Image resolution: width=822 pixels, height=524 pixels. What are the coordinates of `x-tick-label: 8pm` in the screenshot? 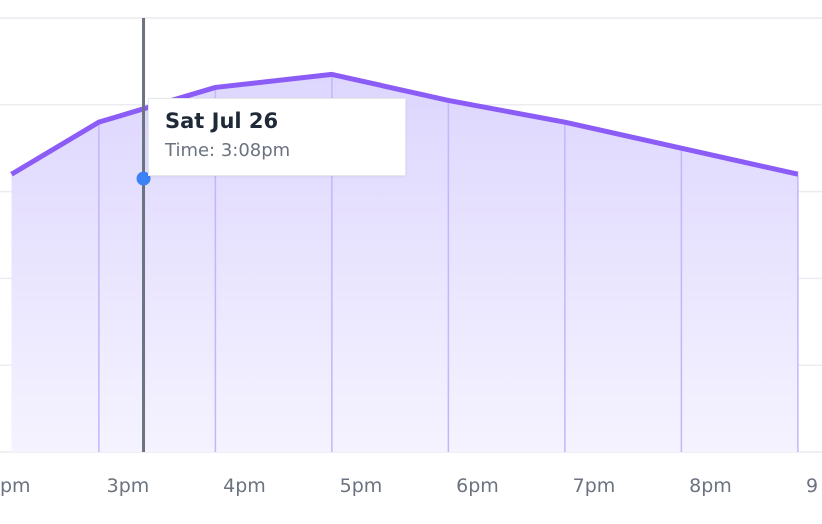 It's located at (710, 486).